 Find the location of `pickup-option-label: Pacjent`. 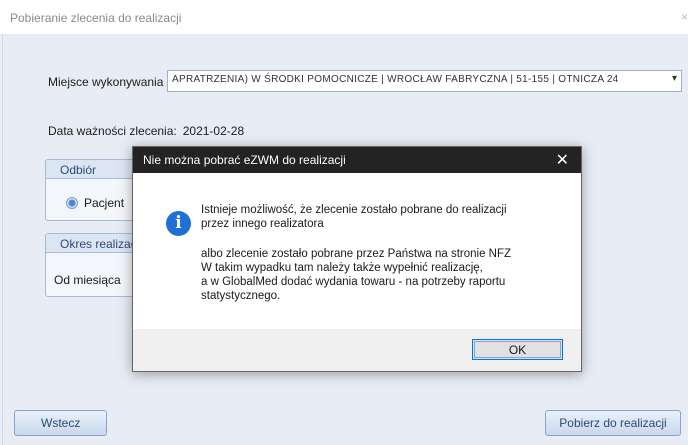

pickup-option-label: Pacjent is located at coordinates (104, 203).